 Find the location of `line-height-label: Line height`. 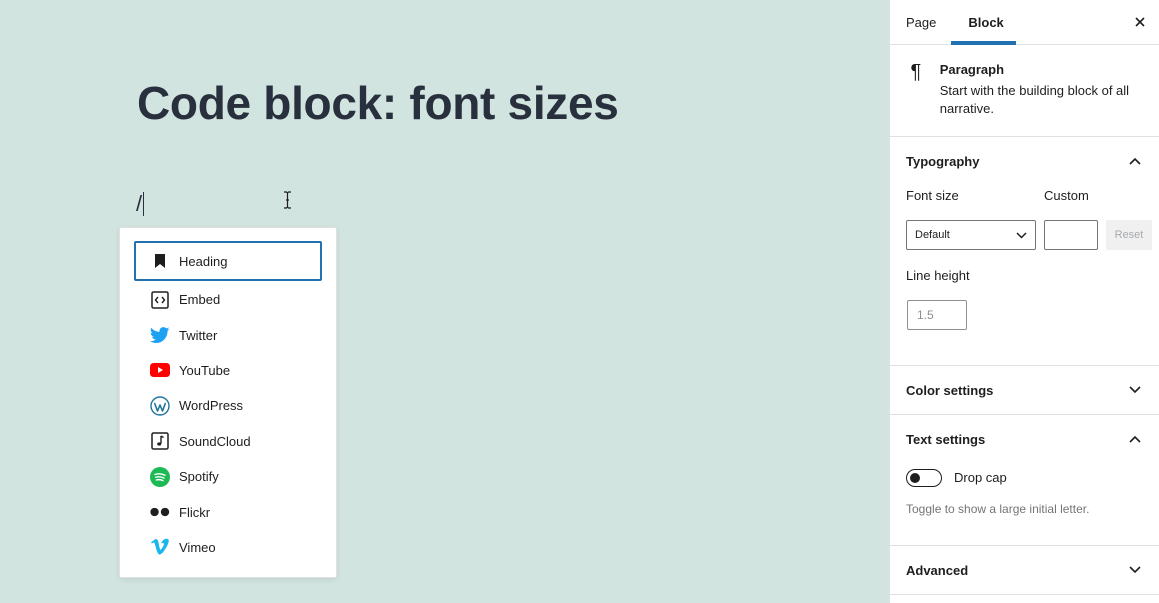

line-height-label: Line height is located at coordinates (938, 275).